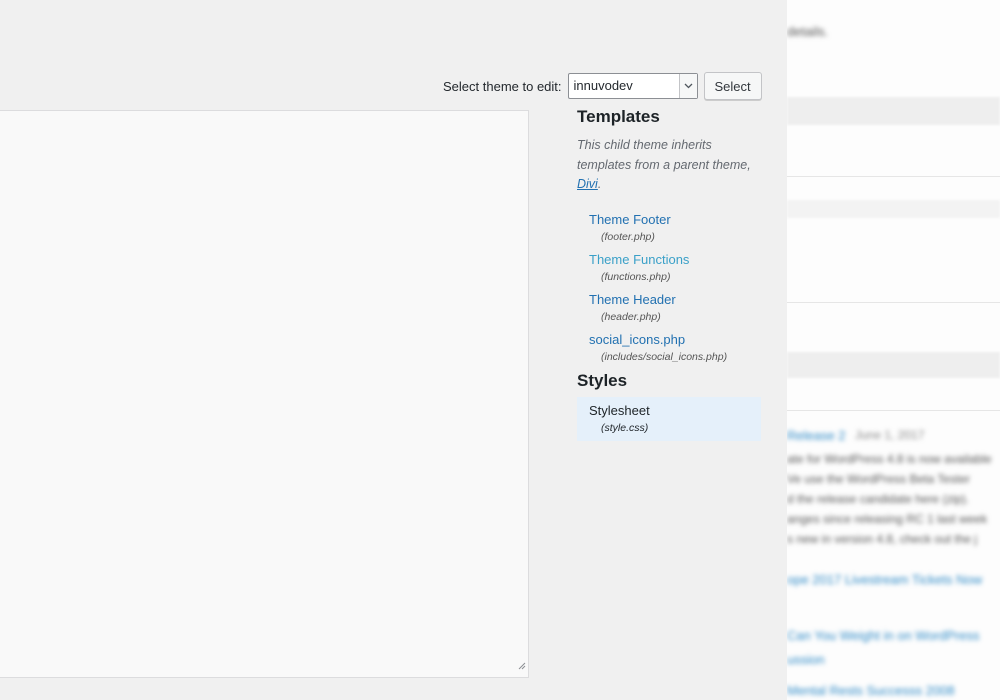 The width and height of the screenshot is (1000, 700). I want to click on backdrop-link: ope 2017 Livestream Tickets Now, so click(885, 579).